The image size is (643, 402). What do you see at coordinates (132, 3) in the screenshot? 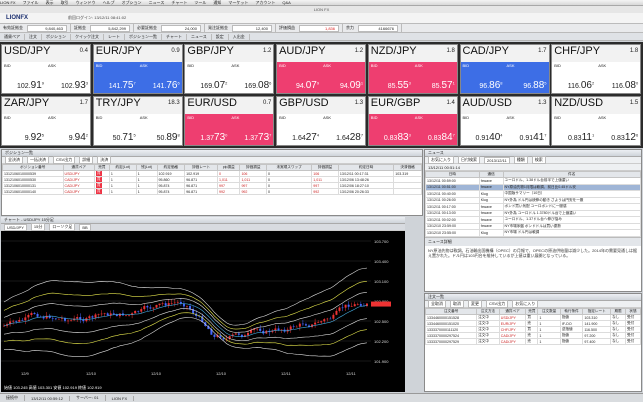
I see `menu-item: オプション` at bounding box center [132, 3].